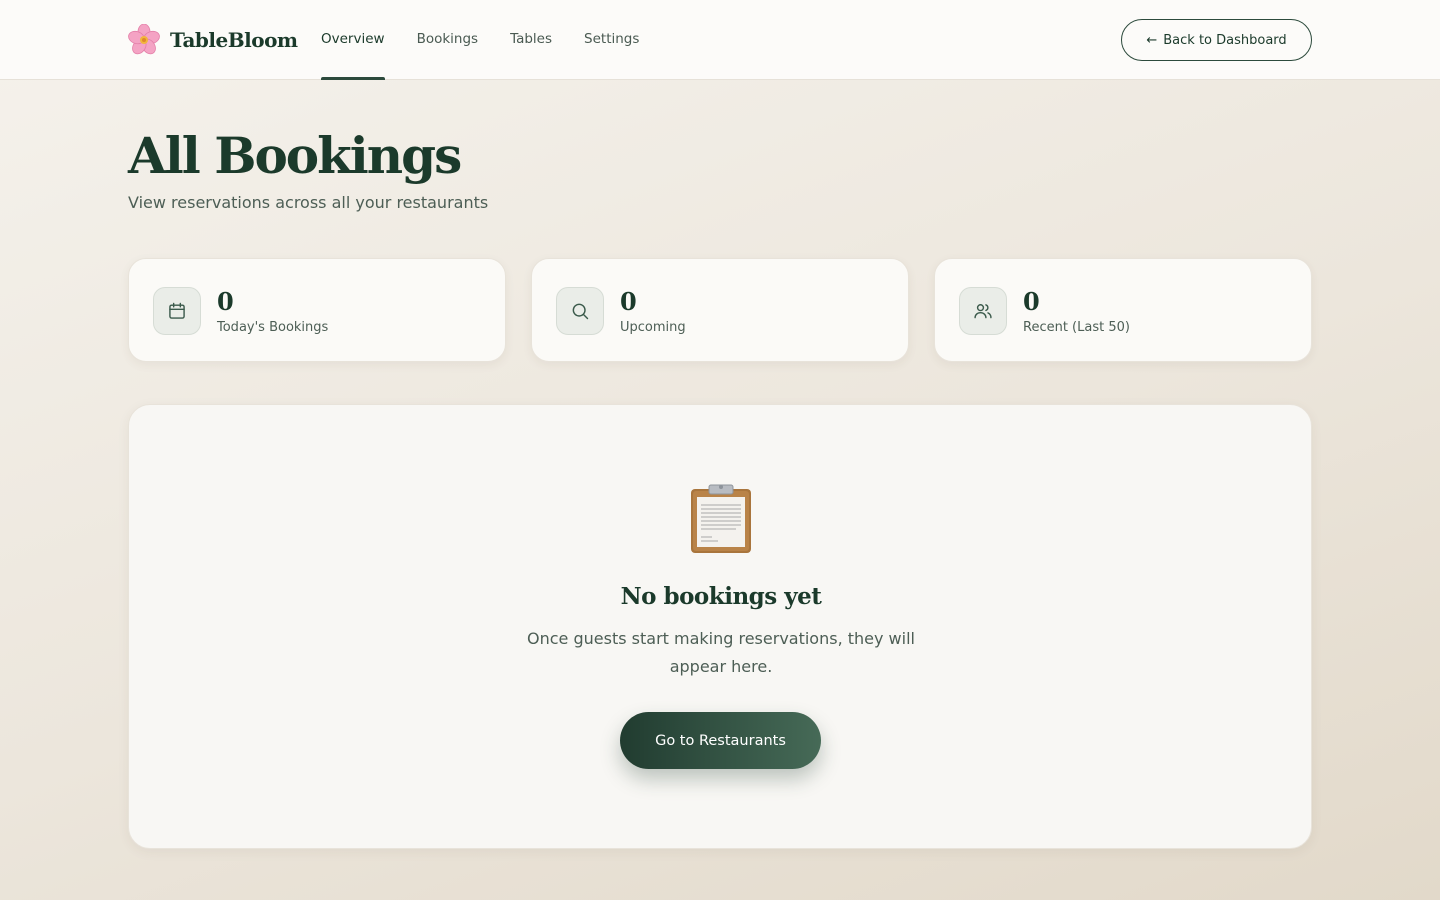  Describe the element at coordinates (177, 311) in the screenshot. I see `calendar-icon` at that location.